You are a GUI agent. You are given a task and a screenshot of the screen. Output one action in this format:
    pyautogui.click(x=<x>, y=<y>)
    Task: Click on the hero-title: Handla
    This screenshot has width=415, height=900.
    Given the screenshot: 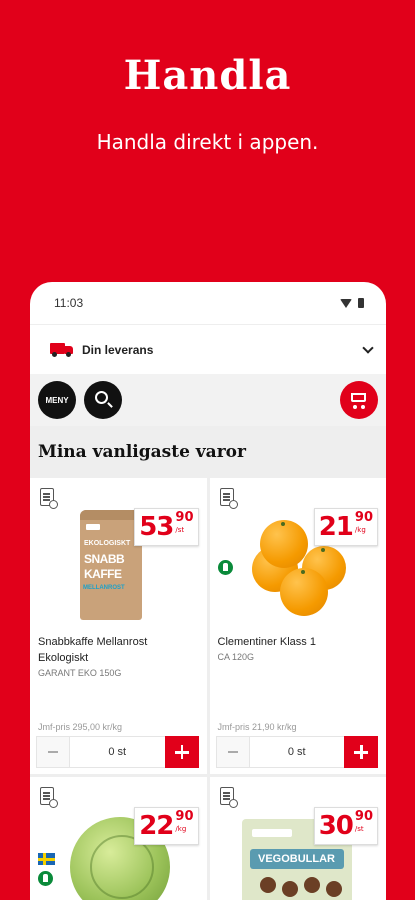 What is the action you would take?
    pyautogui.click(x=207, y=75)
    